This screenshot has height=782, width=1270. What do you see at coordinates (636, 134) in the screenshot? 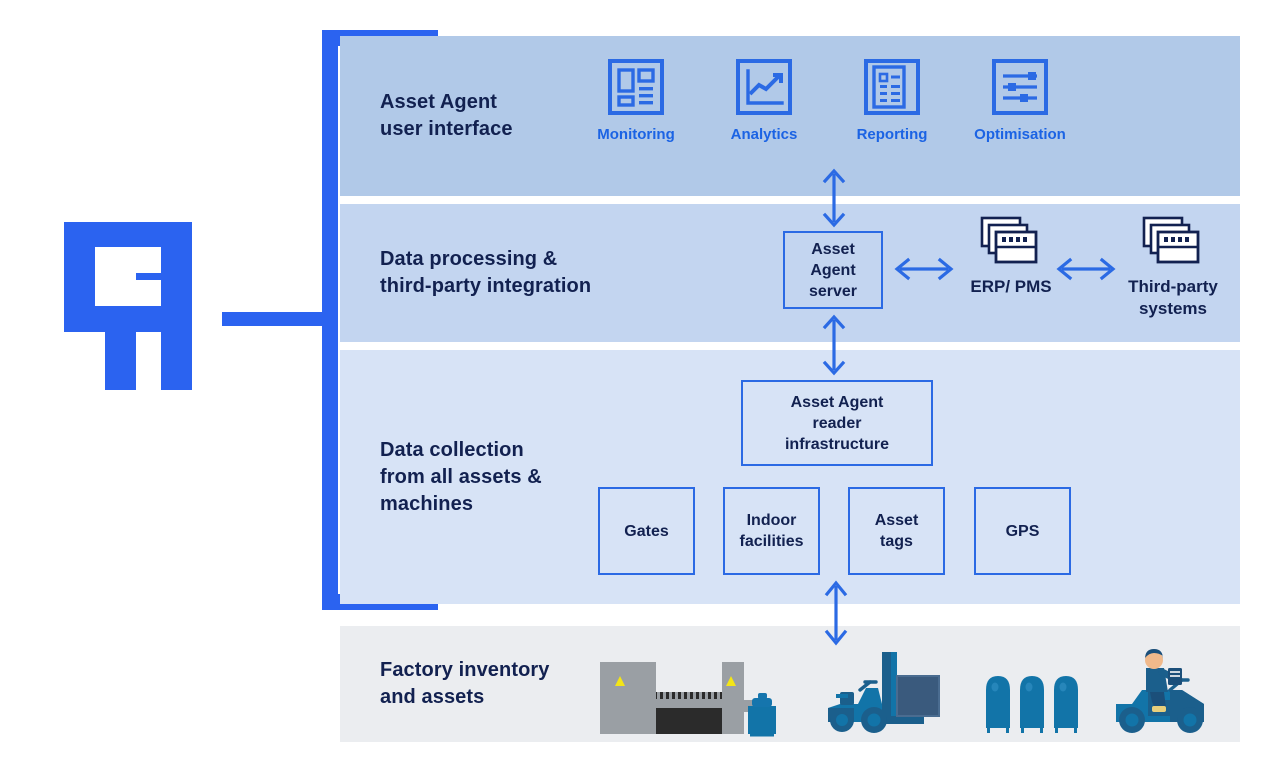
I see `ui-feature-monitoring-label: Monitoring` at bounding box center [636, 134].